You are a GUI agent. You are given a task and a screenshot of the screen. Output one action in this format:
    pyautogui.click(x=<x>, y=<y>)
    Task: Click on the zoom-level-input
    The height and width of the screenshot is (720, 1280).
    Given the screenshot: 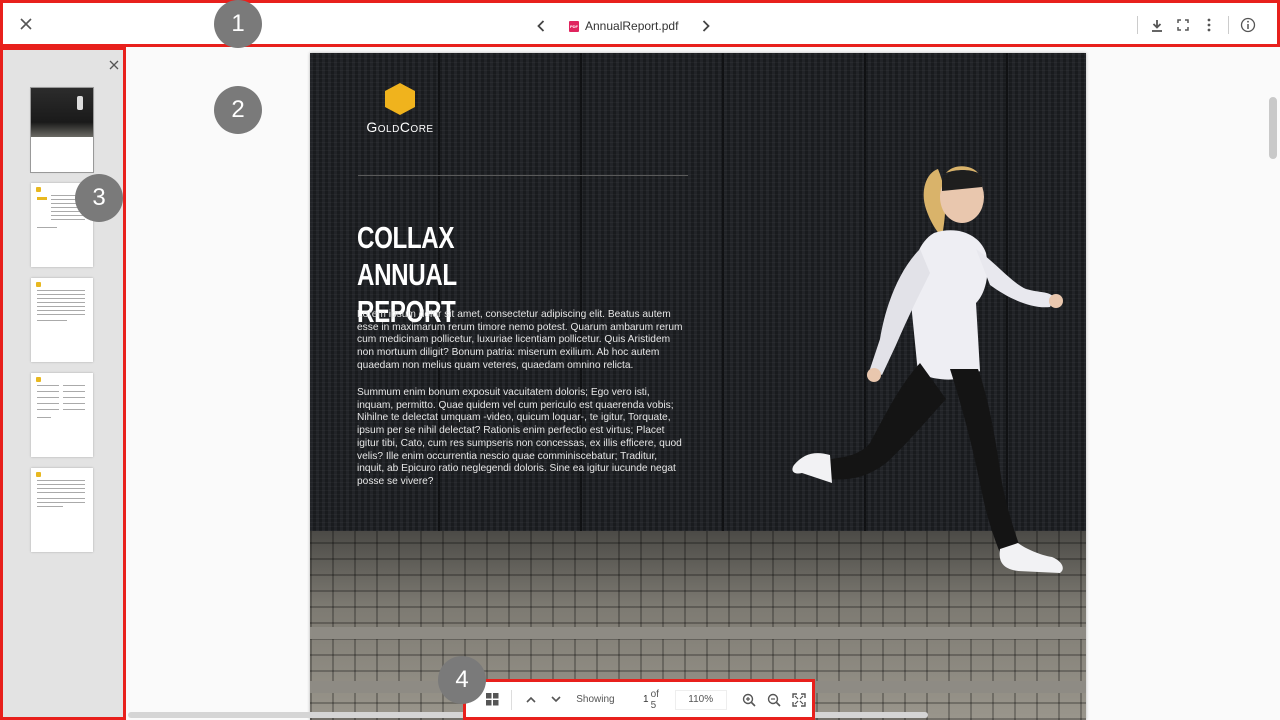 What is the action you would take?
    pyautogui.click(x=700, y=699)
    